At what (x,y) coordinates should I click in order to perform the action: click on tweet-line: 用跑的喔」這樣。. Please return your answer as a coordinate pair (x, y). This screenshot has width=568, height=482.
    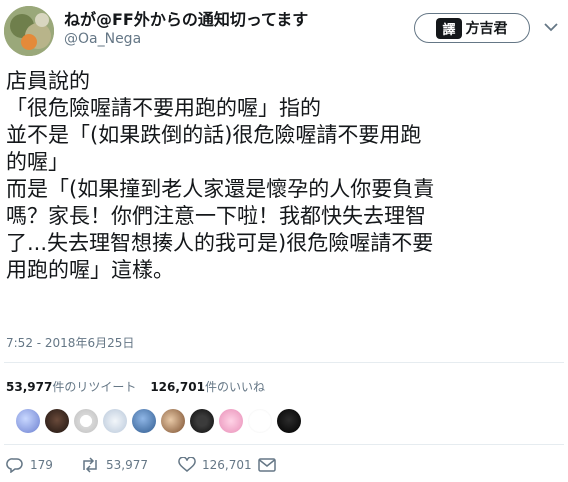
    Looking at the image, I should click on (90, 270).